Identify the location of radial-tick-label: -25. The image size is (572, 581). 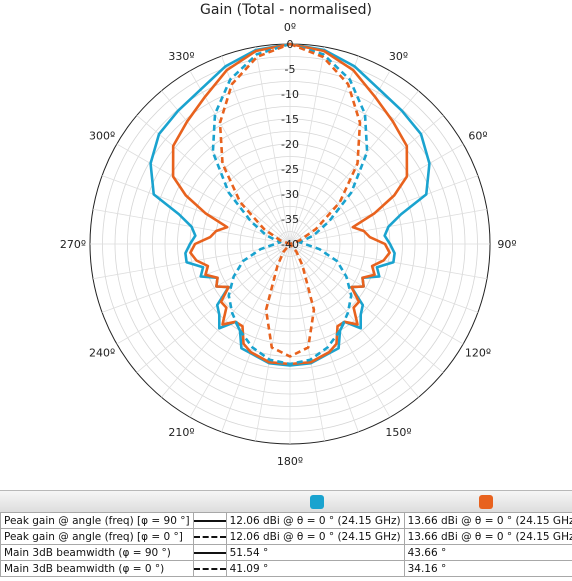
(290, 169).